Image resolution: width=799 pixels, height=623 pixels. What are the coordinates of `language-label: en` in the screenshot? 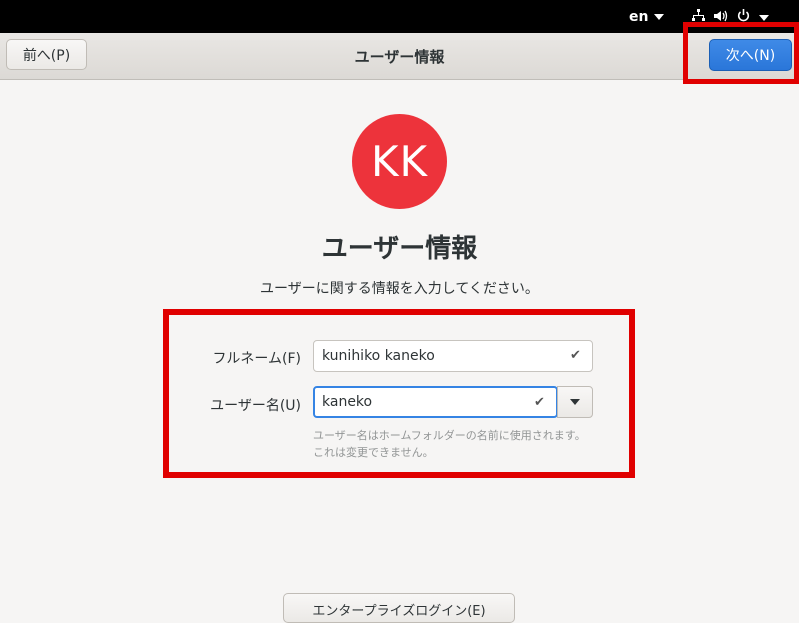 It's located at (639, 17).